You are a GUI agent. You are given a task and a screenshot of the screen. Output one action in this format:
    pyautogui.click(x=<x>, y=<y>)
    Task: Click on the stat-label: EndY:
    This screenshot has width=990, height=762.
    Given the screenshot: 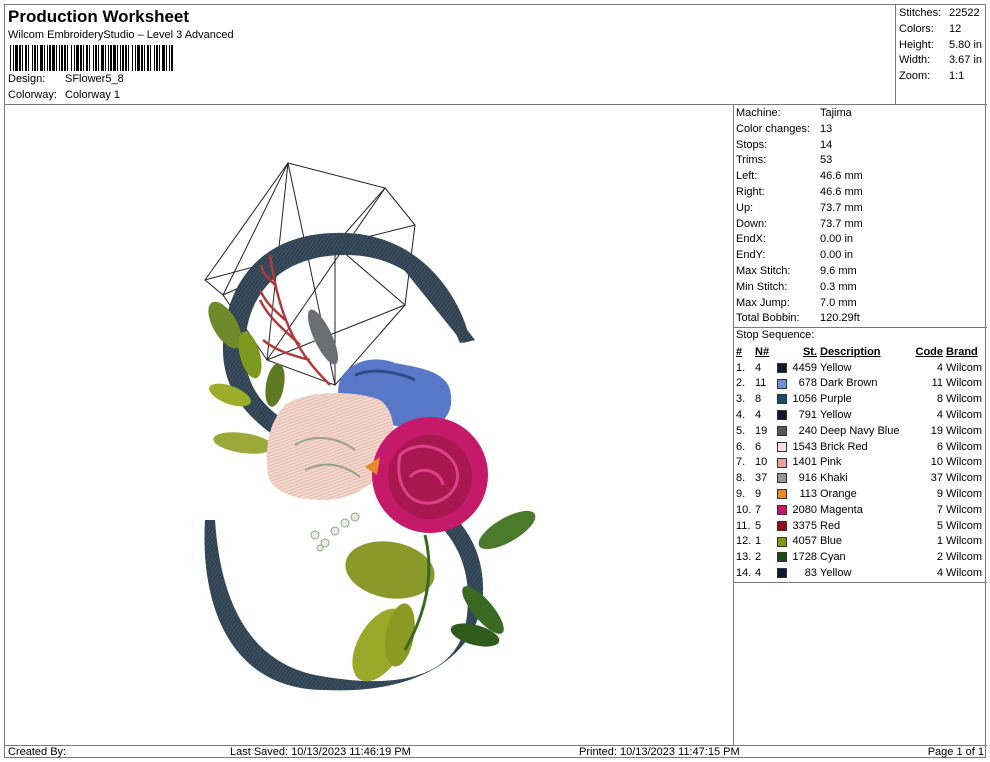 What is the action you would take?
    pyautogui.click(x=751, y=255)
    